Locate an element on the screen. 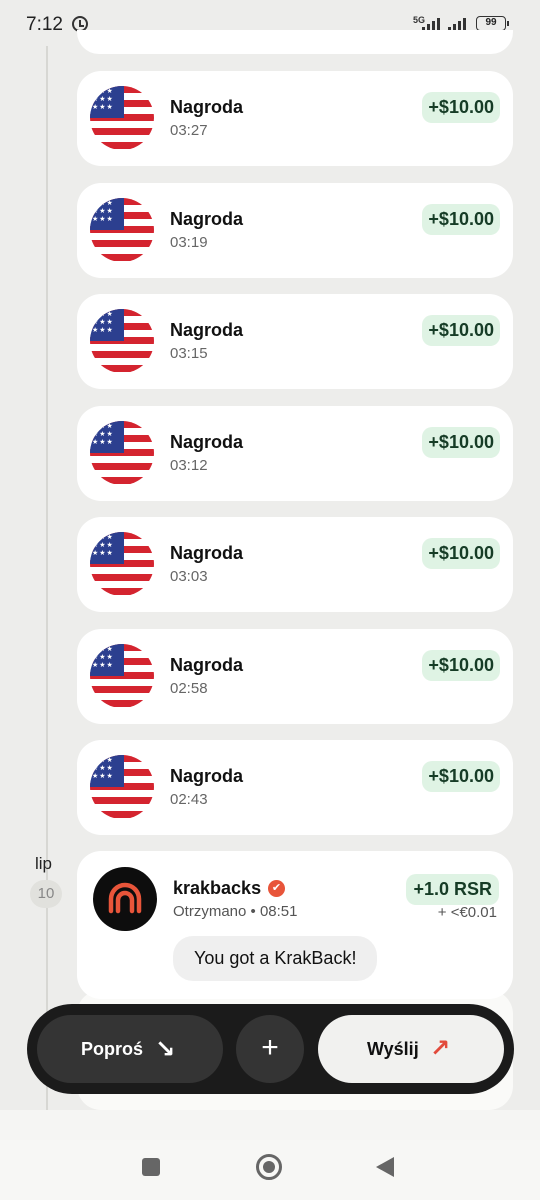 The width and height of the screenshot is (540, 1200). back-icon is located at coordinates (385, 1167).